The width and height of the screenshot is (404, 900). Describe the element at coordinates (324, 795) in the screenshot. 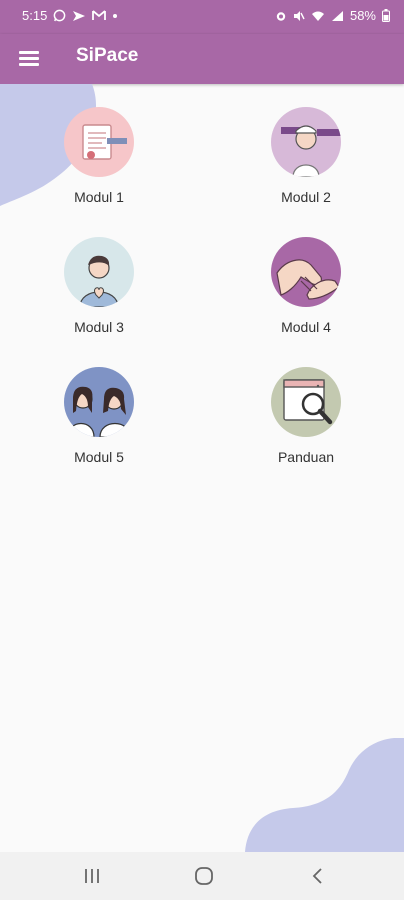

I see `decorative-blob-bottom` at that location.